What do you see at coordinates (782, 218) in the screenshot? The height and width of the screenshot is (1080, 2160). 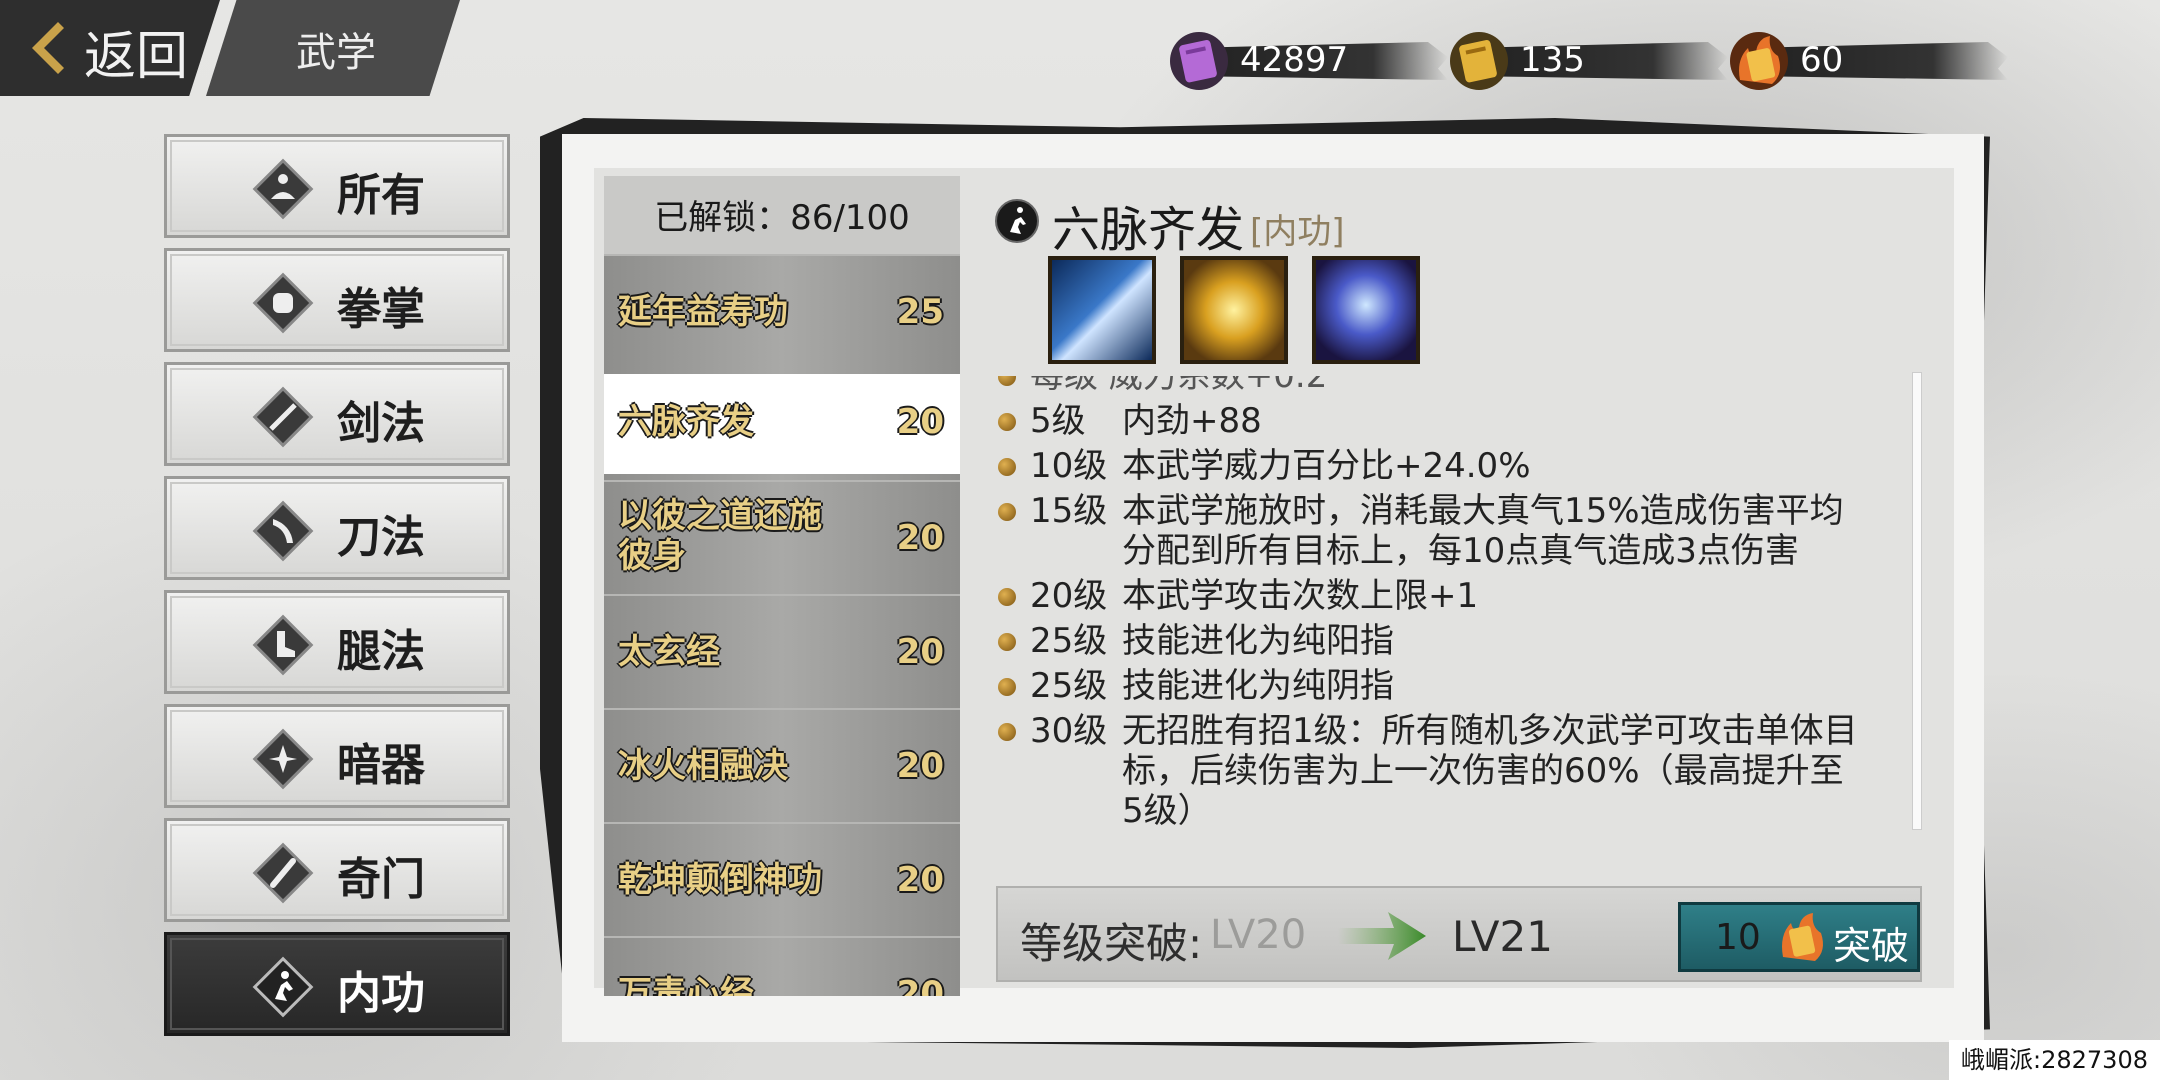 I see `unlocked-count: 已解锁：86/100` at bounding box center [782, 218].